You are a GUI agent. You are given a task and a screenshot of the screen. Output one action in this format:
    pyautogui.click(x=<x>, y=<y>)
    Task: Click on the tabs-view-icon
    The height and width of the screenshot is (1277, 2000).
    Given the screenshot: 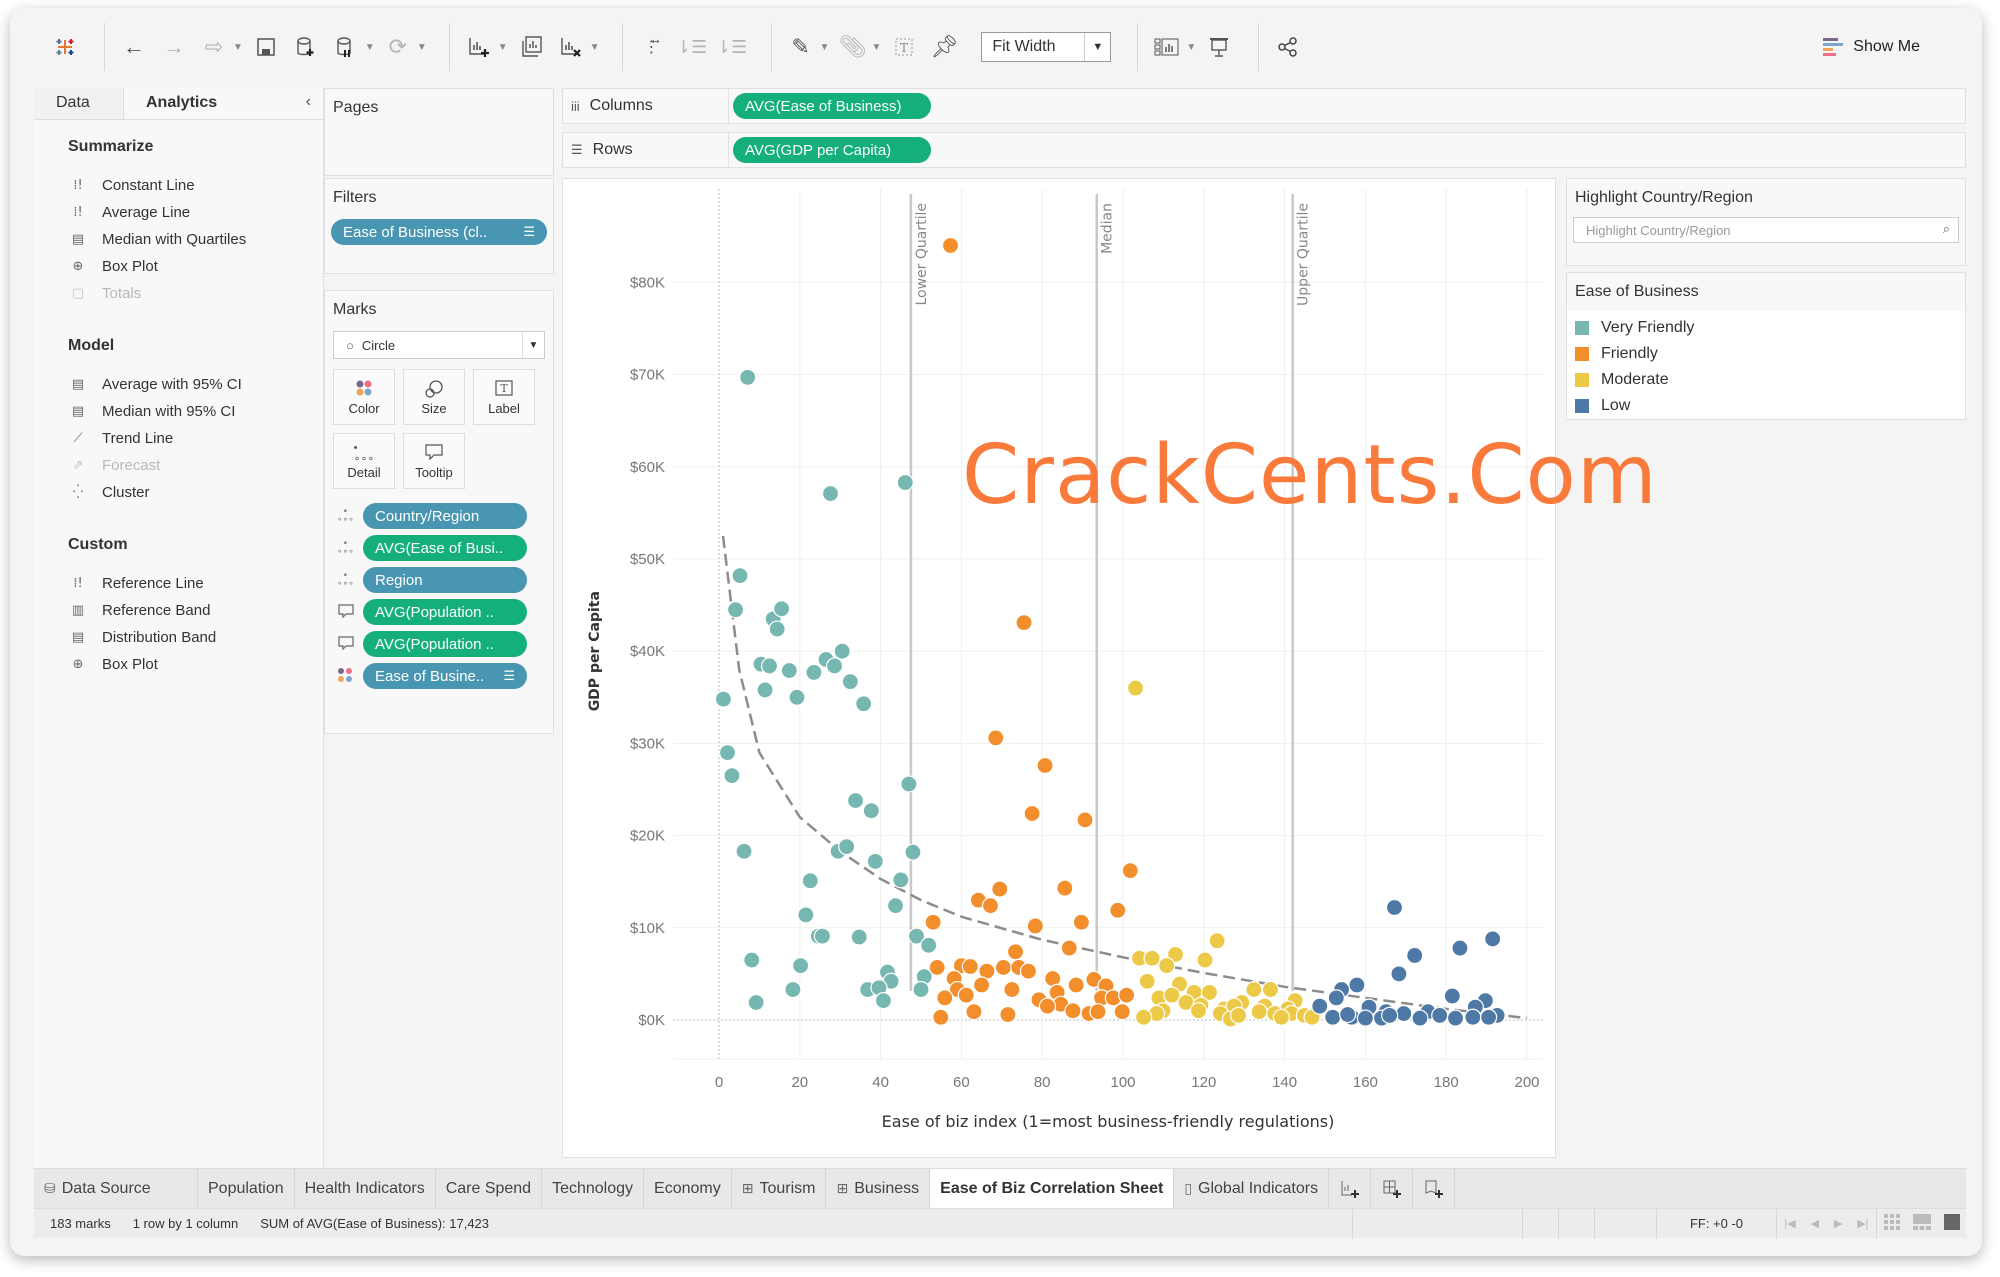 What is the action you would take?
    pyautogui.click(x=1951, y=1223)
    